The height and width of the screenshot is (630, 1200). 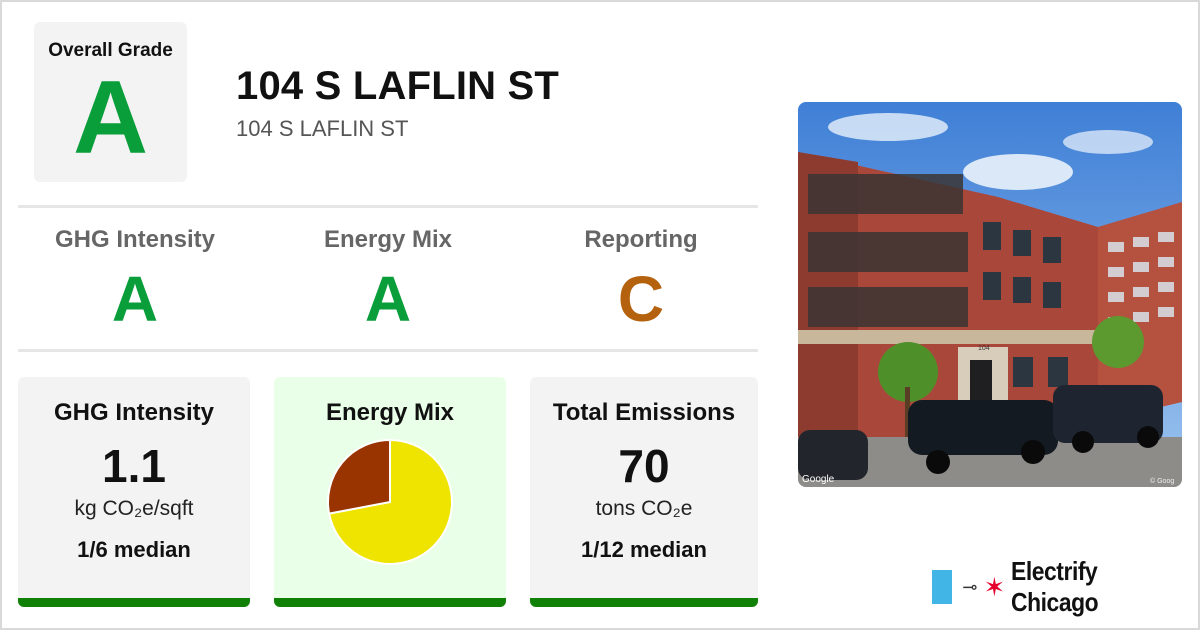 I want to click on divider-middle, so click(x=388, y=350).